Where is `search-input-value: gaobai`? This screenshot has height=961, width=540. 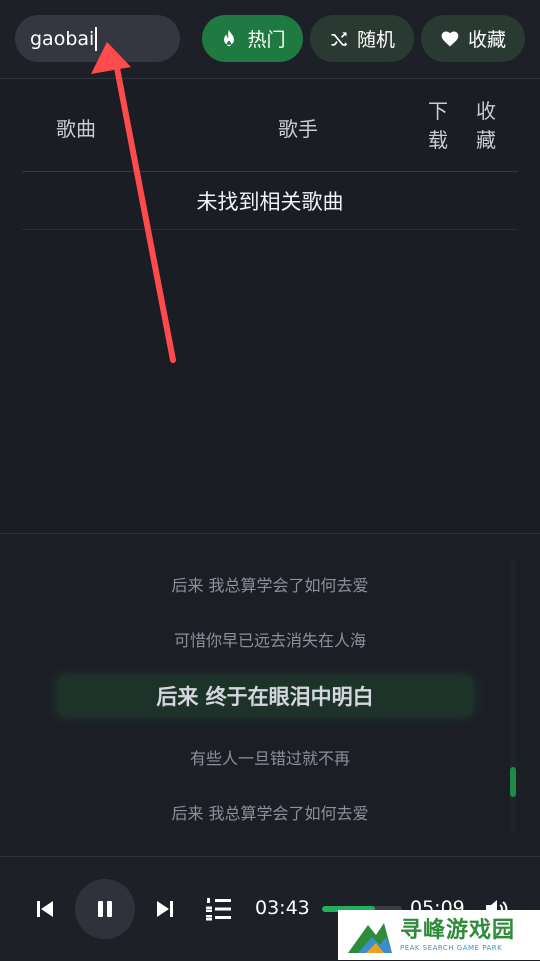
search-input-value: gaobai is located at coordinates (62, 38).